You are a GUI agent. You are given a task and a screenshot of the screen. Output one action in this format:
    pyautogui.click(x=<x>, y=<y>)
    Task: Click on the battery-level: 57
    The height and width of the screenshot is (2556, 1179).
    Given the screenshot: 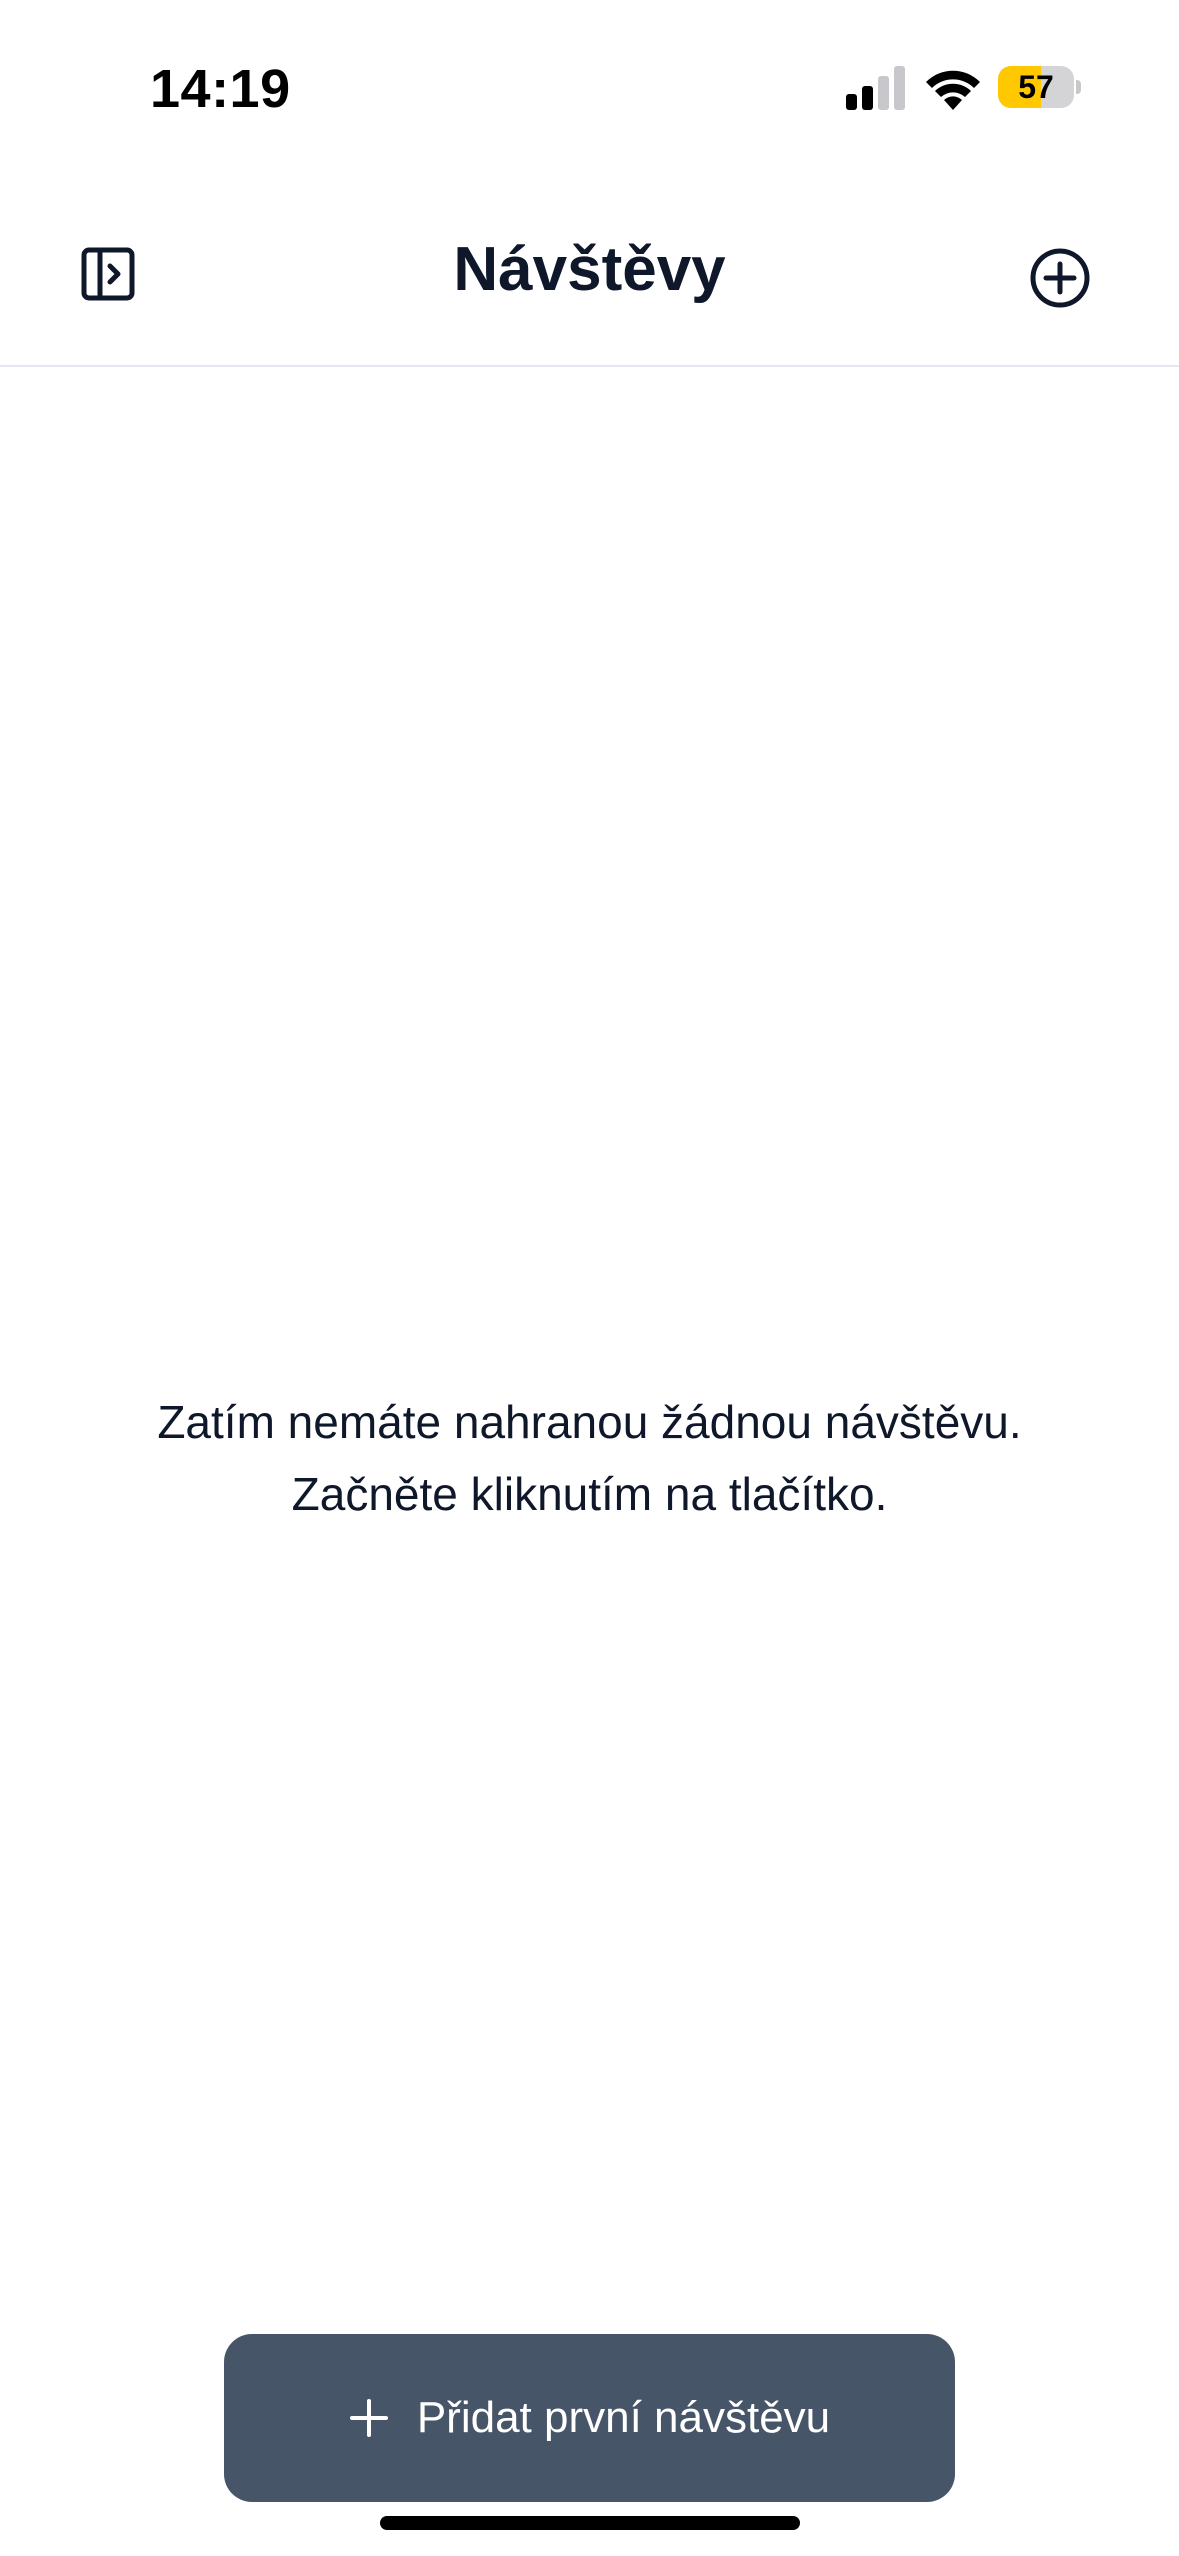 What is the action you would take?
    pyautogui.click(x=1036, y=87)
    